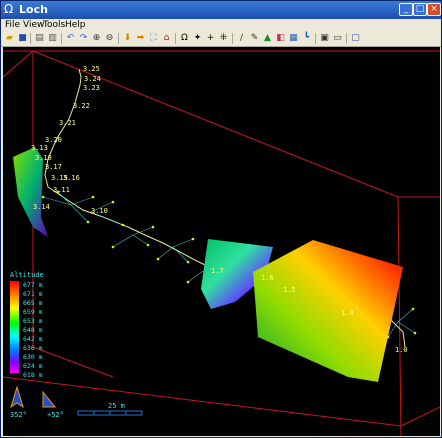 This screenshot has width=442, height=438. Describe the element at coordinates (9, 38) in the screenshot. I see `open-icon: ▰` at that location.